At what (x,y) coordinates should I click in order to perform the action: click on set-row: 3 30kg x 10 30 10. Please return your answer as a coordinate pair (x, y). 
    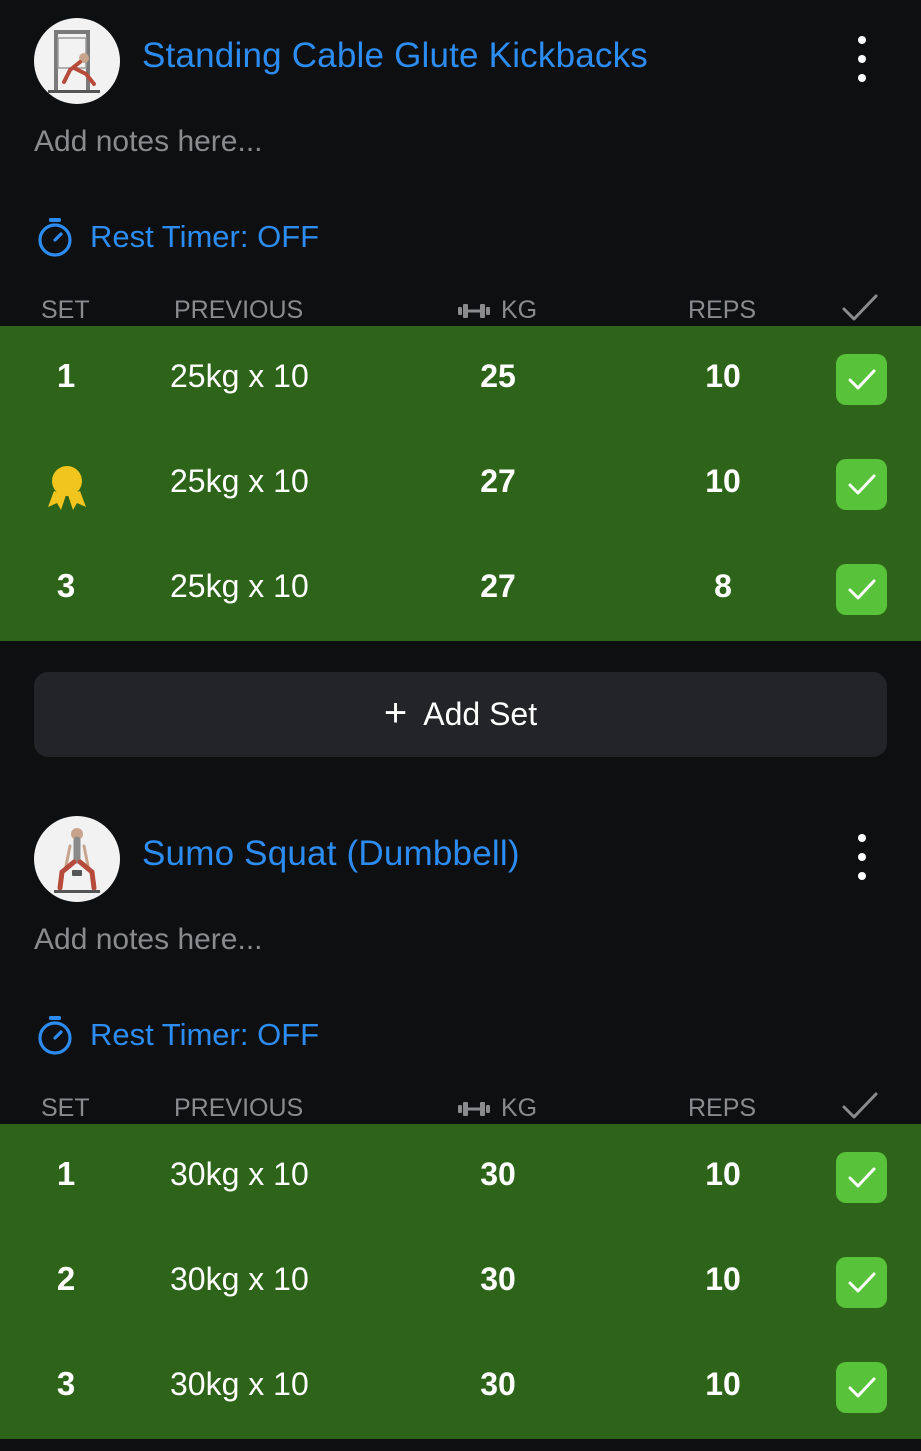
    Looking at the image, I should click on (460, 1386).